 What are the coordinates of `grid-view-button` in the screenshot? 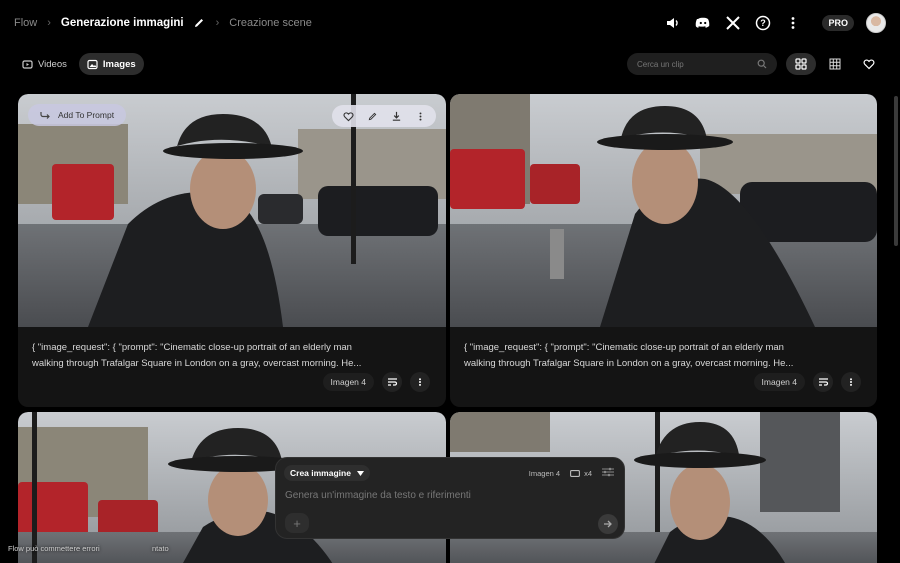 It's located at (801, 64).